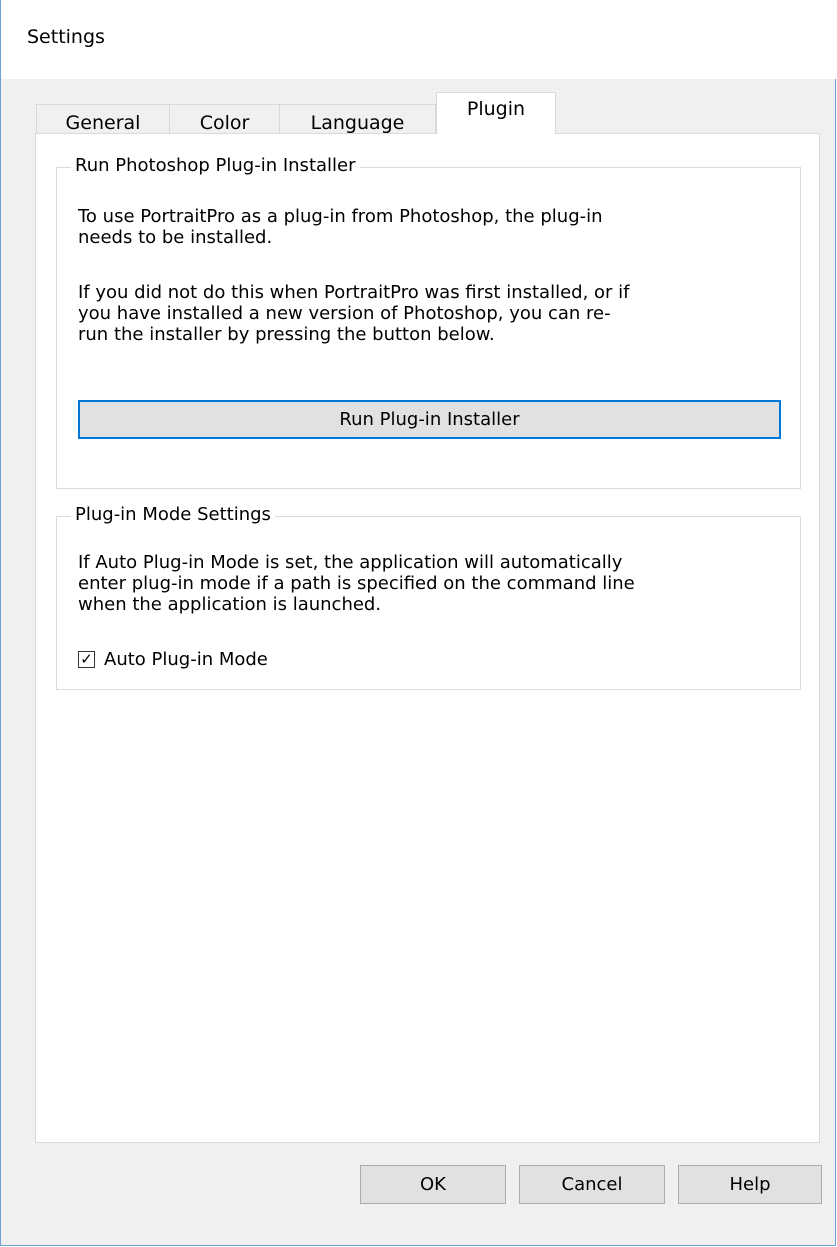  What do you see at coordinates (103, 122) in the screenshot?
I see `tab-general-label: General` at bounding box center [103, 122].